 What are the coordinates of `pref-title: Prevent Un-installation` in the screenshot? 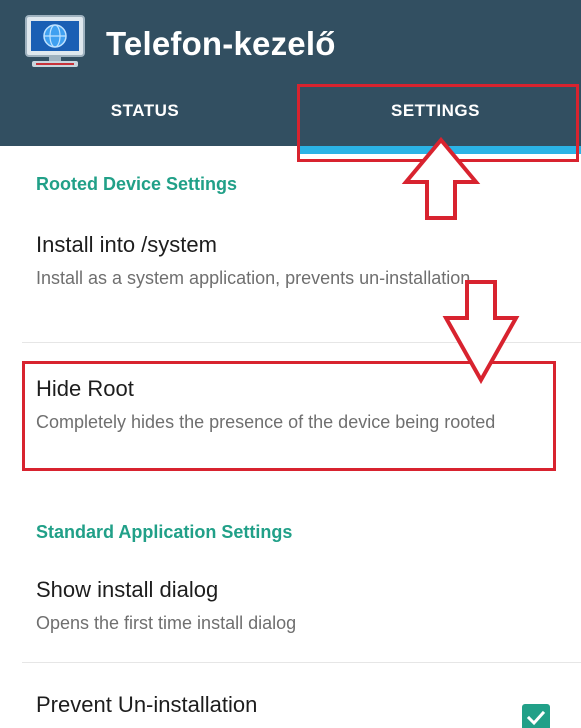 It's located at (147, 704).